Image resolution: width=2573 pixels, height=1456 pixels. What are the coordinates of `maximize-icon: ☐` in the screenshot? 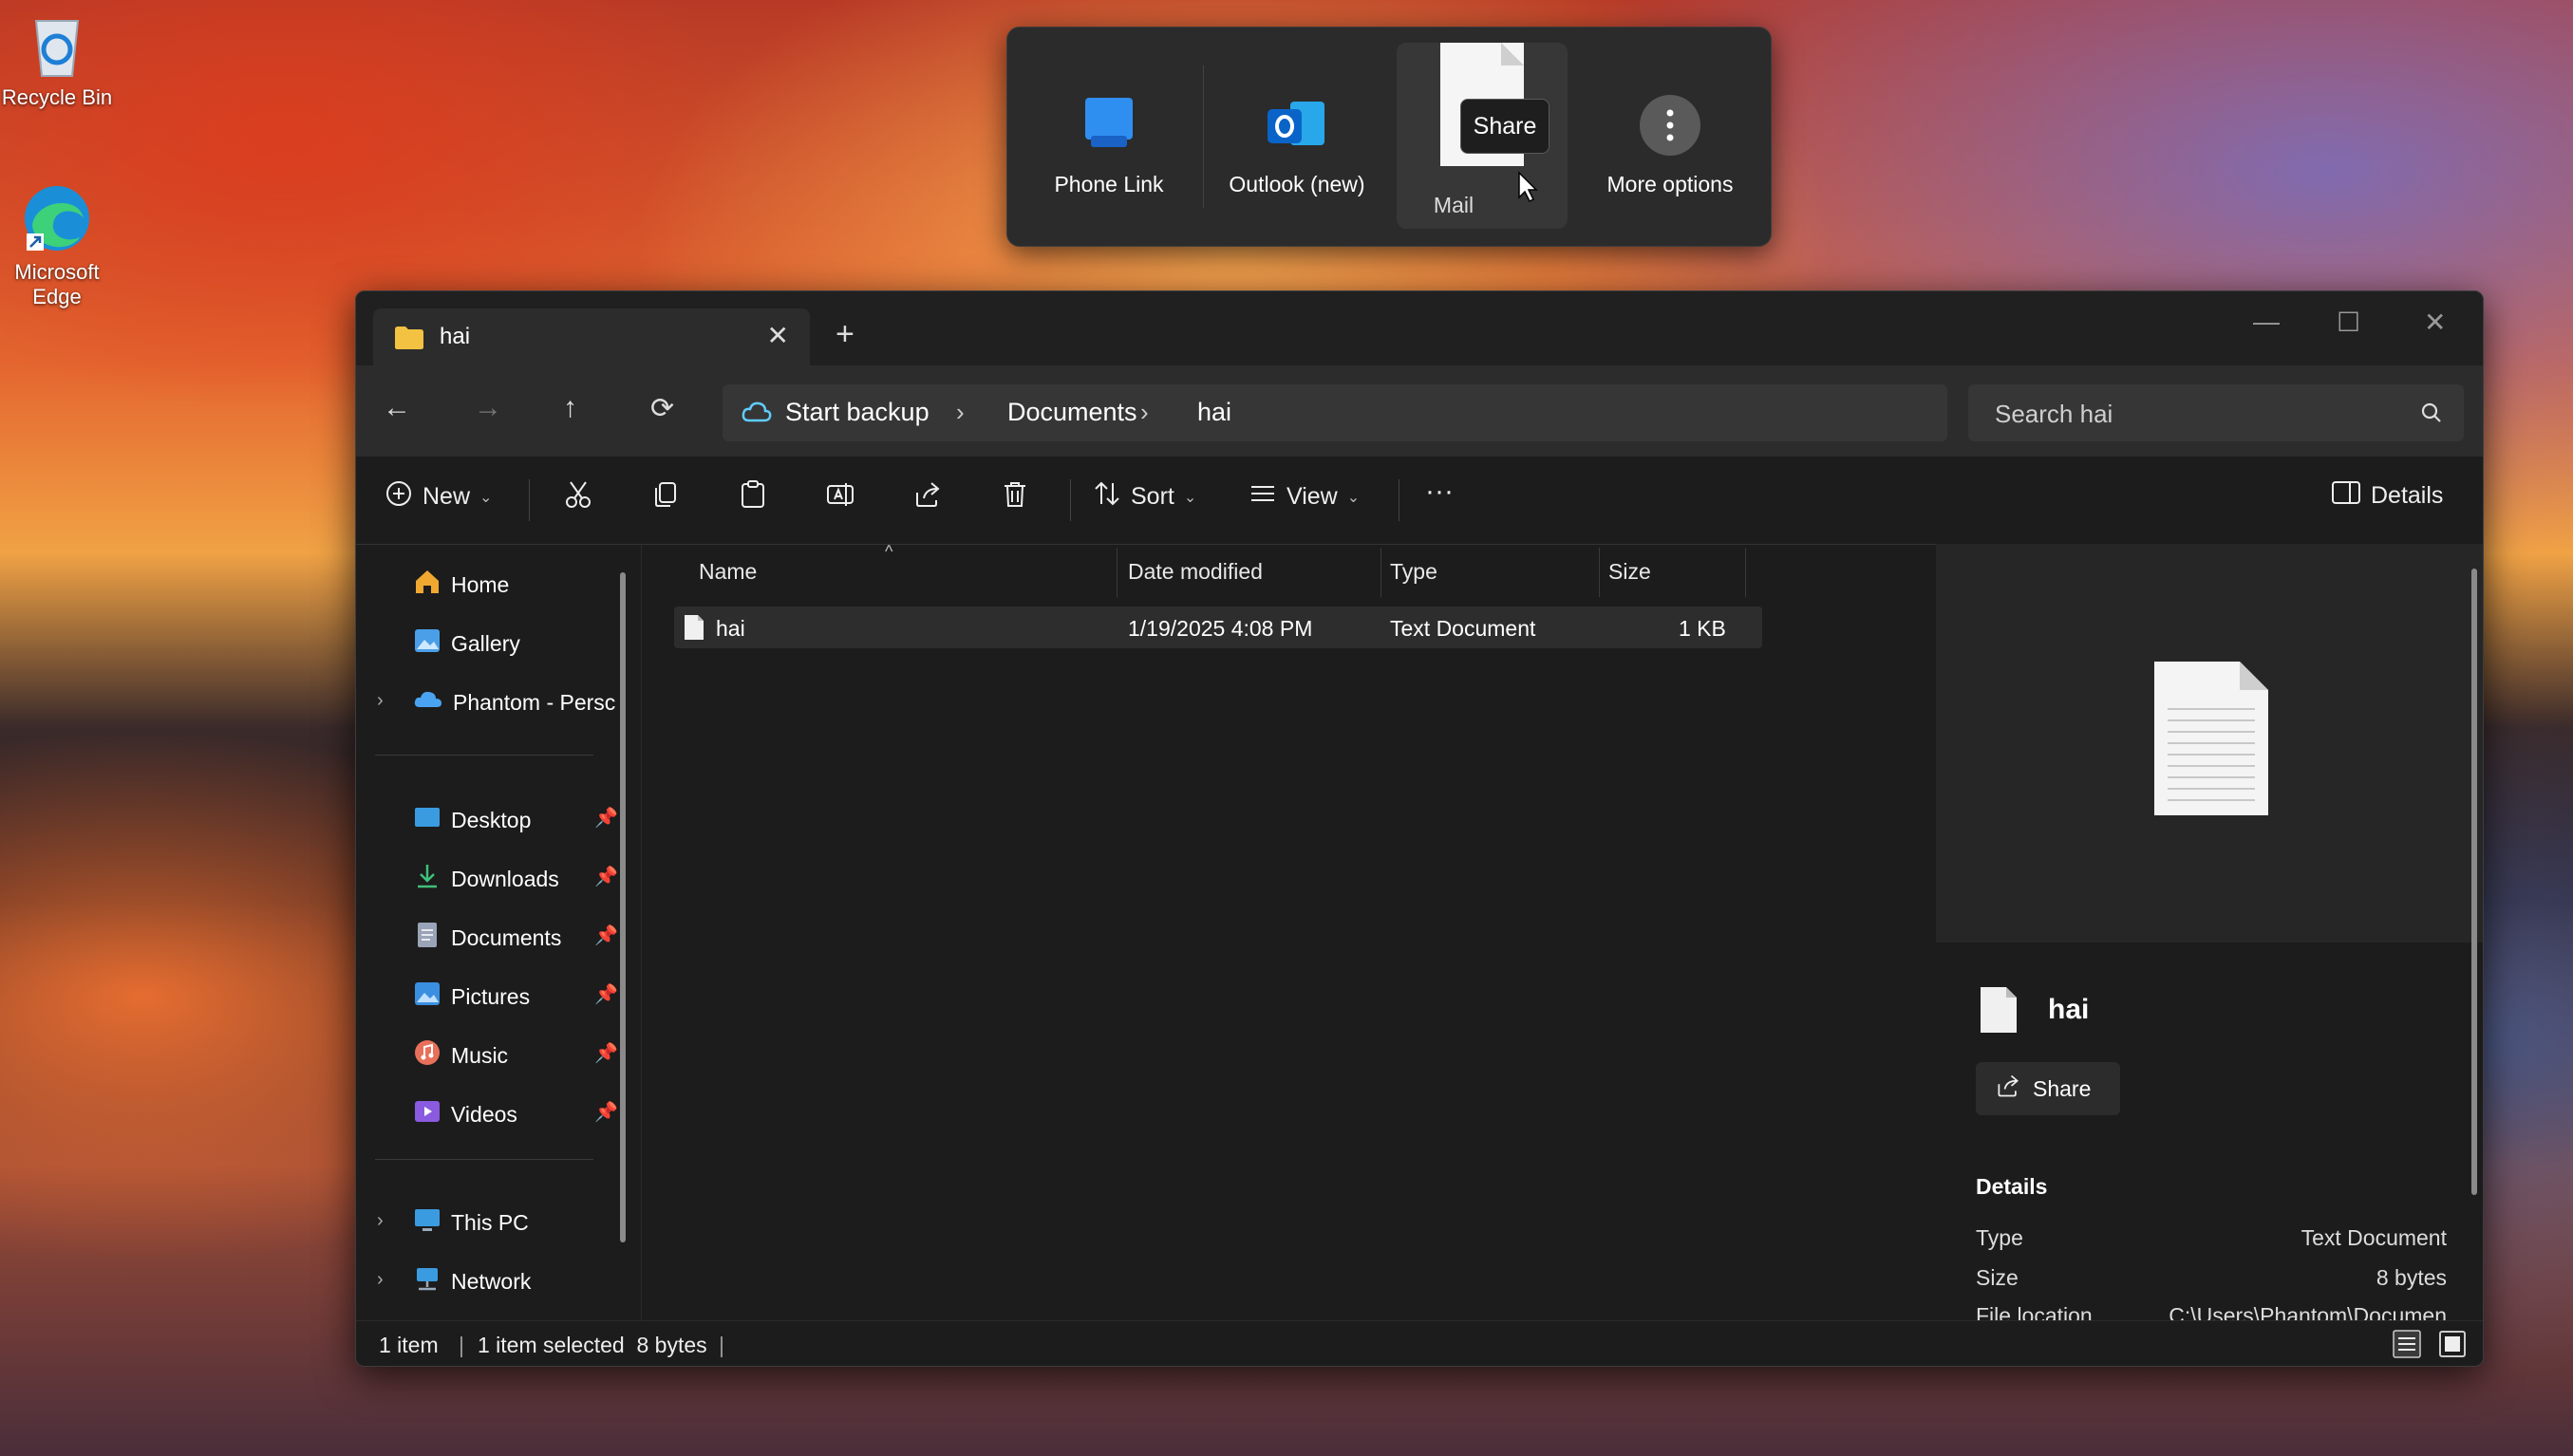 It's located at (2348, 322).